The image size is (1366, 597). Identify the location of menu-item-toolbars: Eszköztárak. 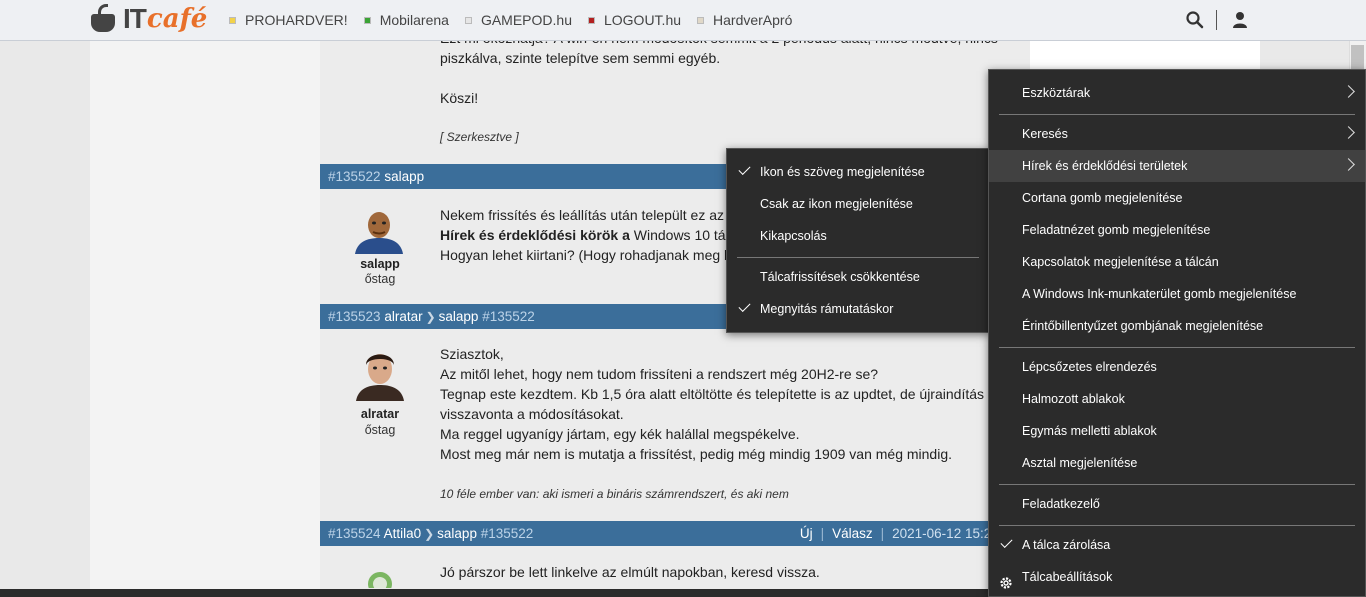
(1177, 93).